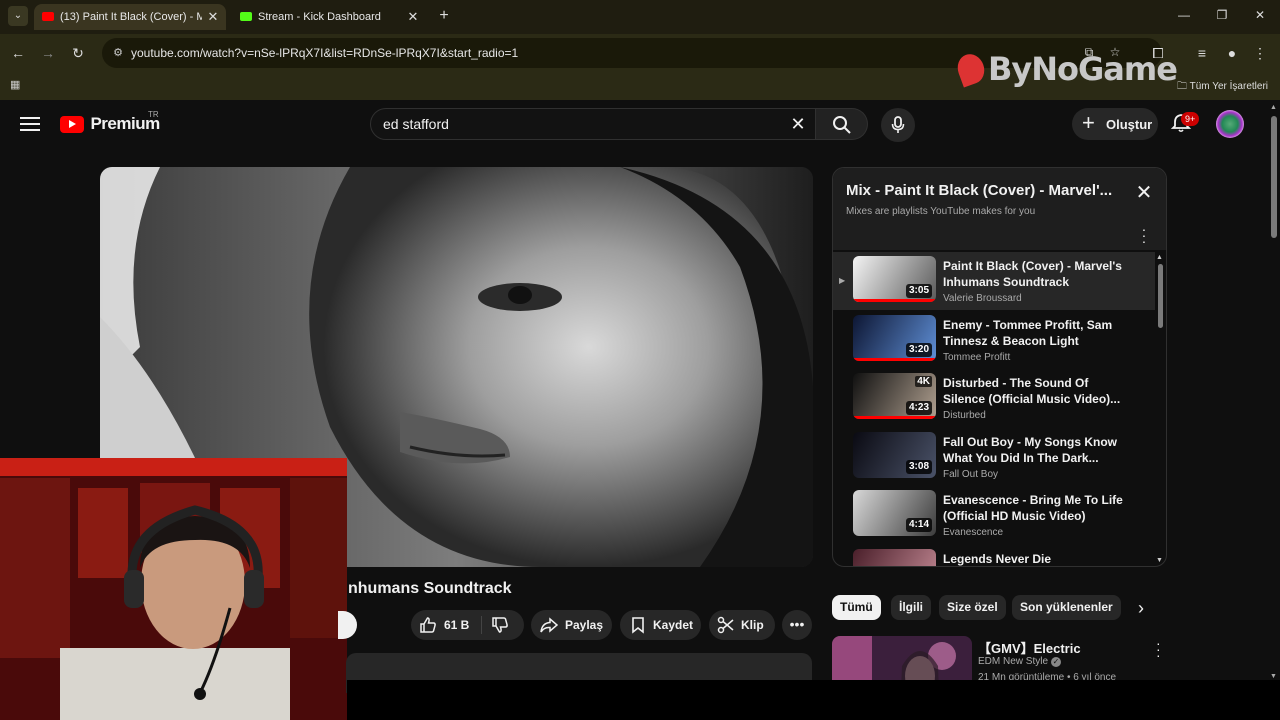 This screenshot has height=720, width=1280. Describe the element at coordinates (18, 53) in the screenshot. I see `back-arrow-icon: ←` at that location.